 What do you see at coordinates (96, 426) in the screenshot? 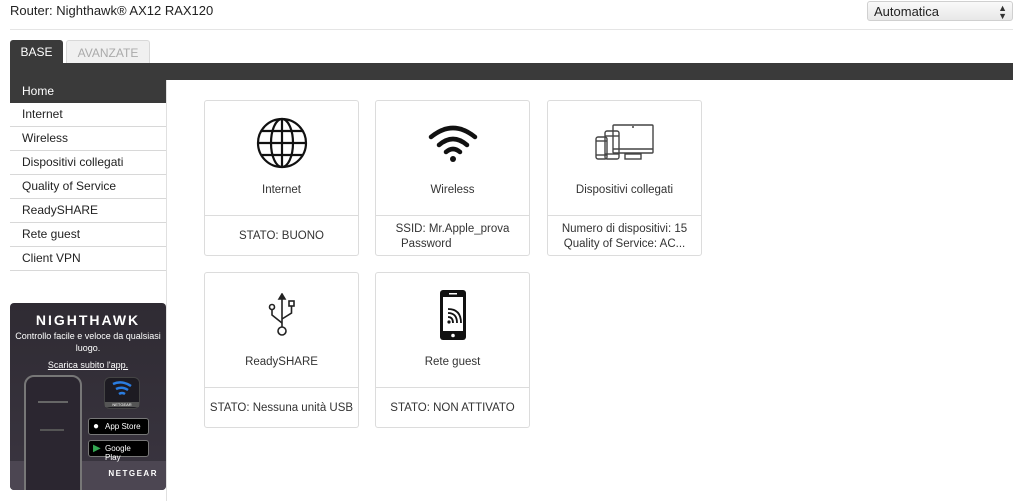
I see `apple-icon: ●` at bounding box center [96, 426].